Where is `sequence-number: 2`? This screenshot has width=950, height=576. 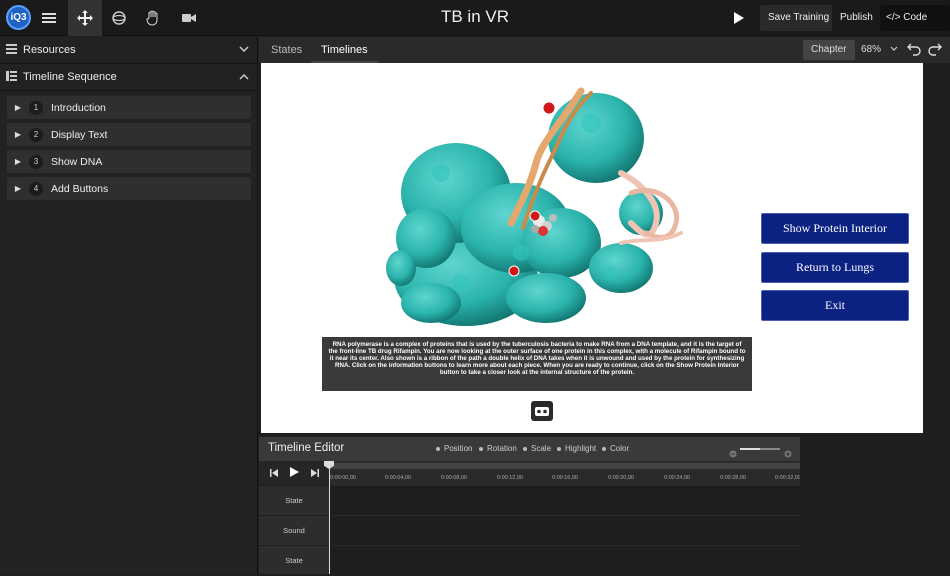 sequence-number: 2 is located at coordinates (36, 134).